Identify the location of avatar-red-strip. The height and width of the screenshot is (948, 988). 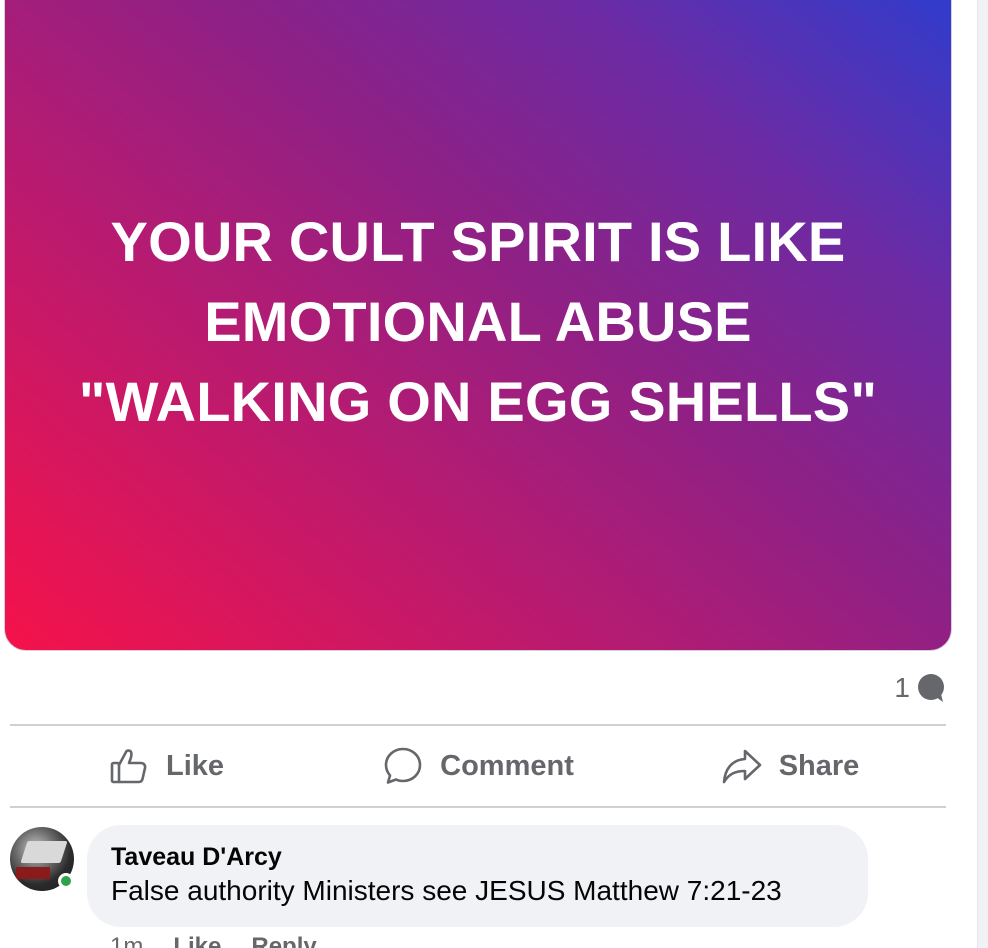
(33, 873).